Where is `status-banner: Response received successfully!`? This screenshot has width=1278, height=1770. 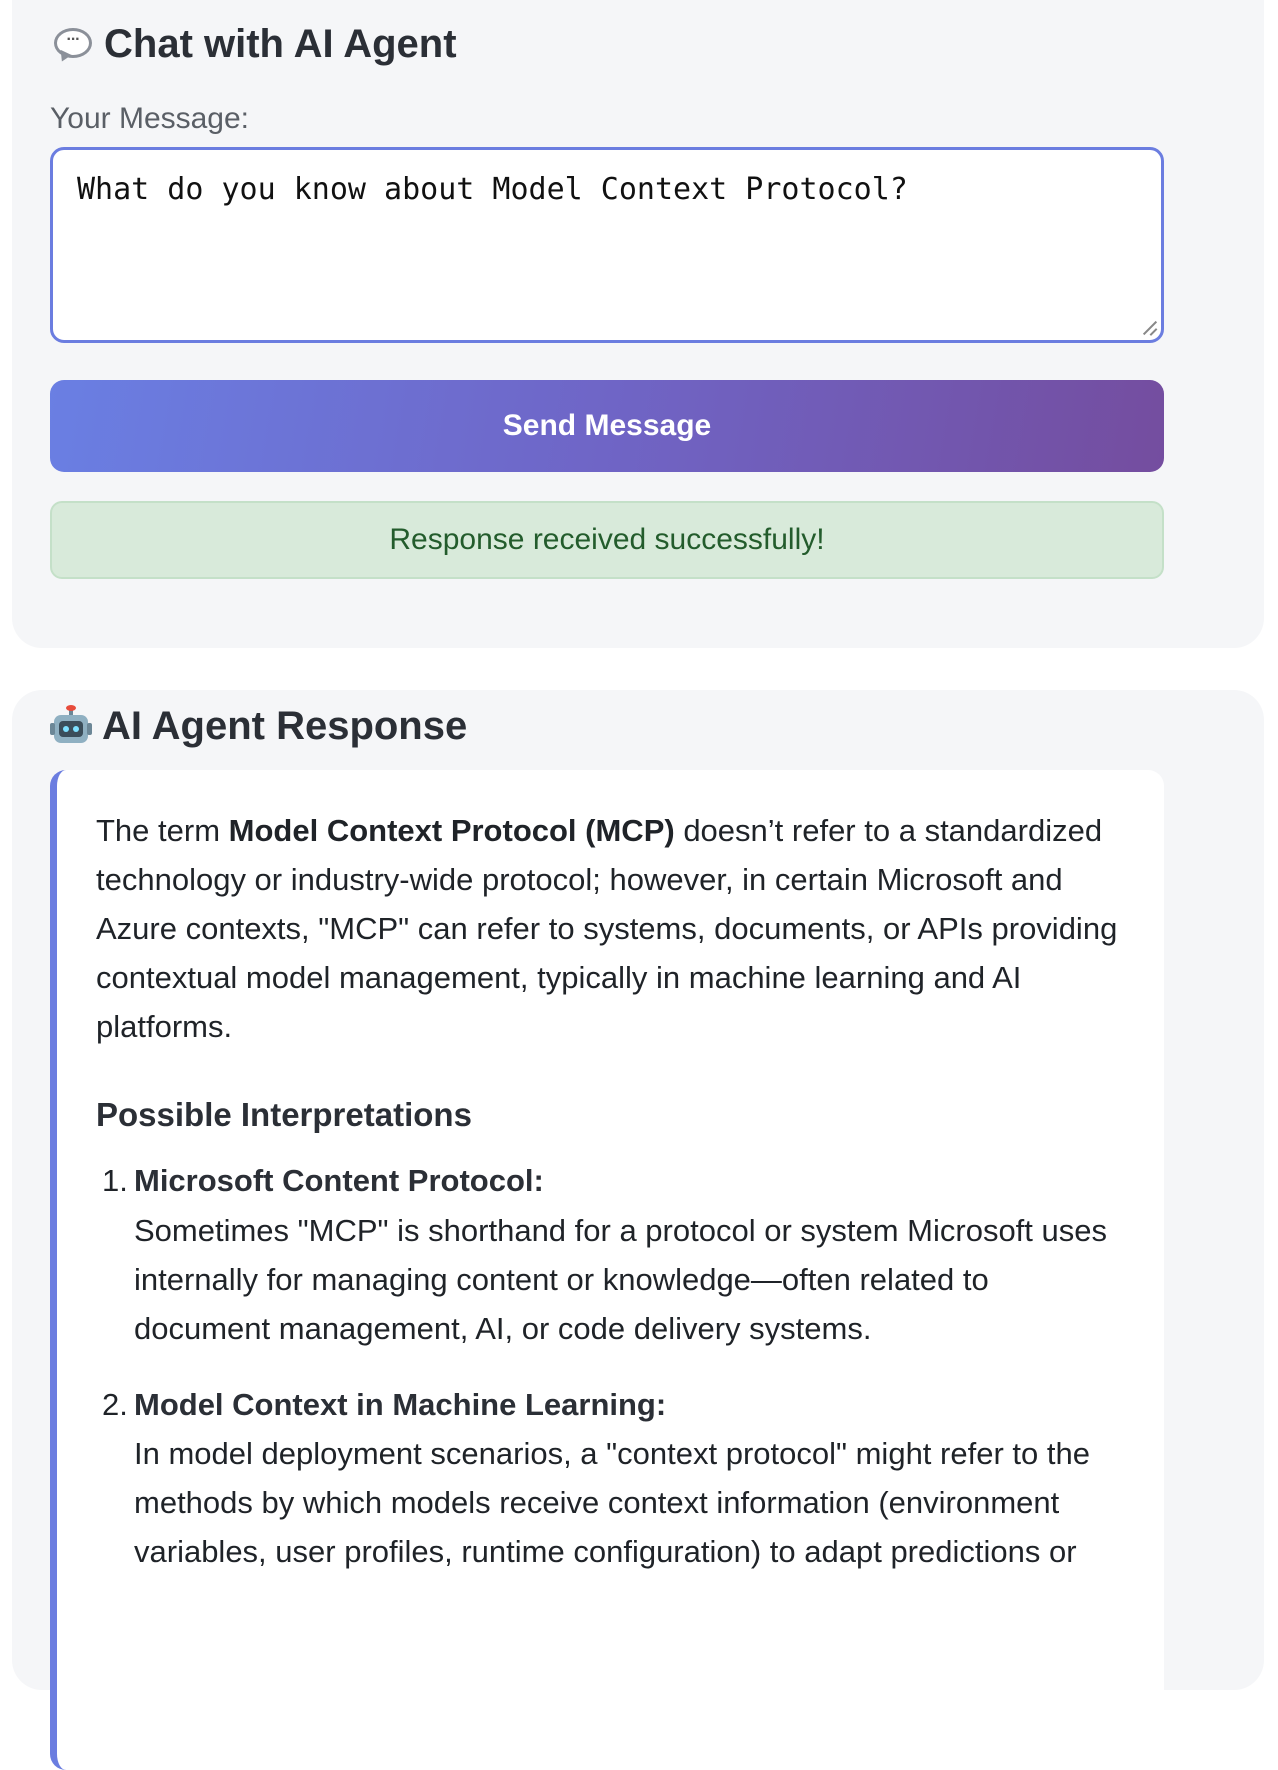 status-banner: Response received successfully! is located at coordinates (607, 540).